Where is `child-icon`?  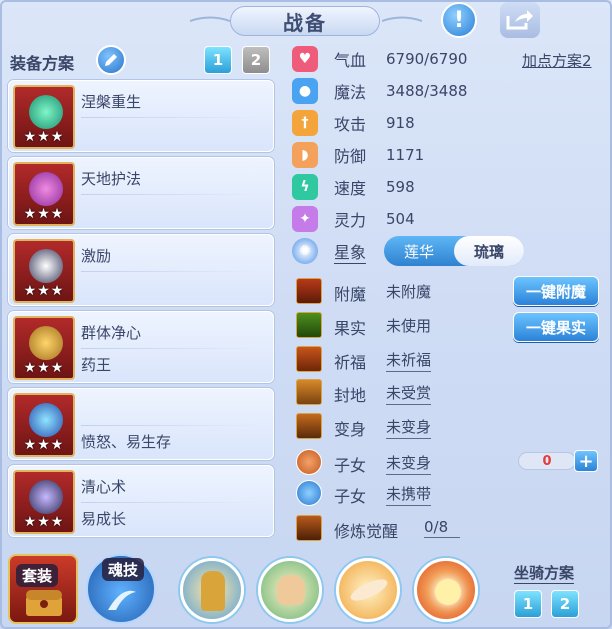
child-icon is located at coordinates (309, 462).